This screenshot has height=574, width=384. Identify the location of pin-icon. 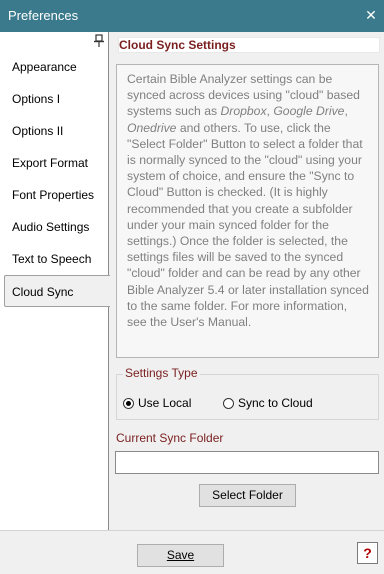
(99, 41).